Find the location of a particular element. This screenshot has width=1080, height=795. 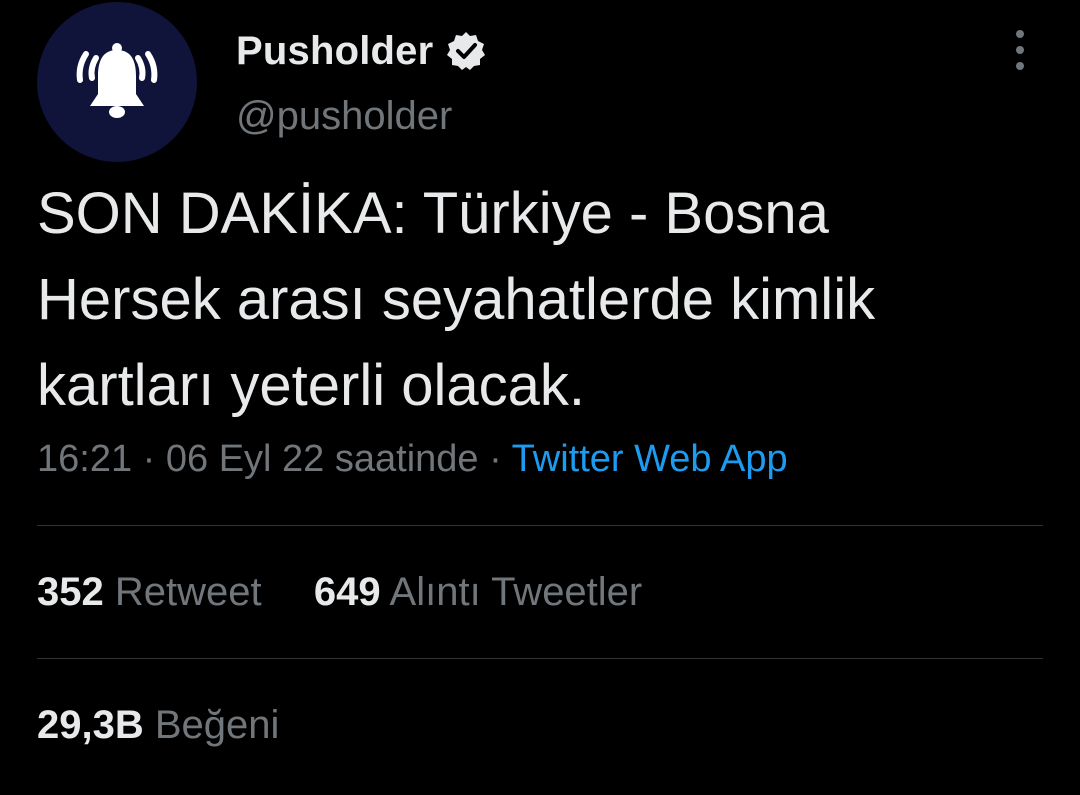

display-name: Pusholder is located at coordinates (334, 51).